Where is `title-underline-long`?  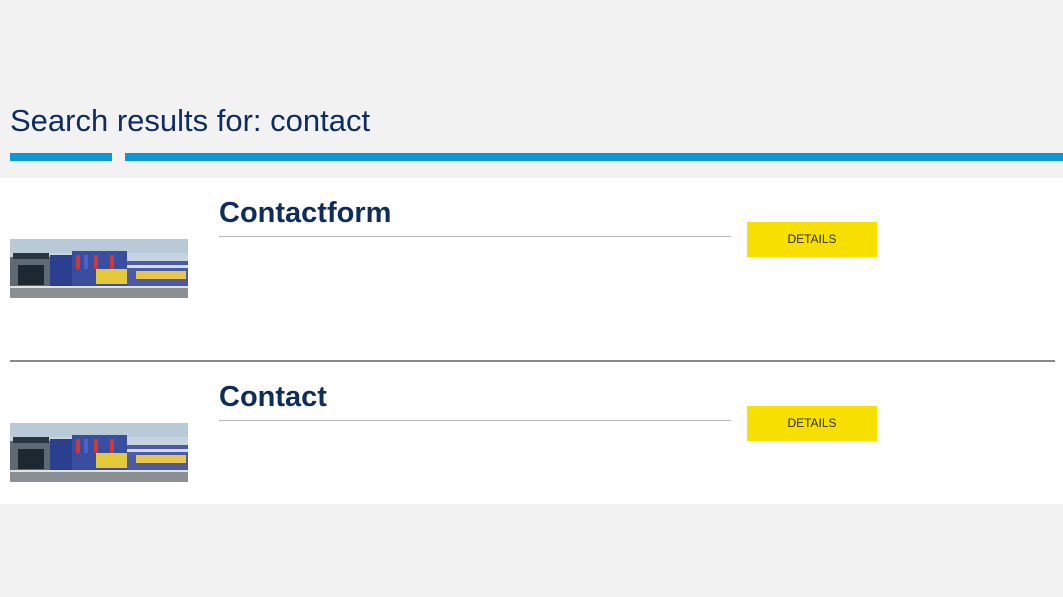 title-underline-long is located at coordinates (594, 157).